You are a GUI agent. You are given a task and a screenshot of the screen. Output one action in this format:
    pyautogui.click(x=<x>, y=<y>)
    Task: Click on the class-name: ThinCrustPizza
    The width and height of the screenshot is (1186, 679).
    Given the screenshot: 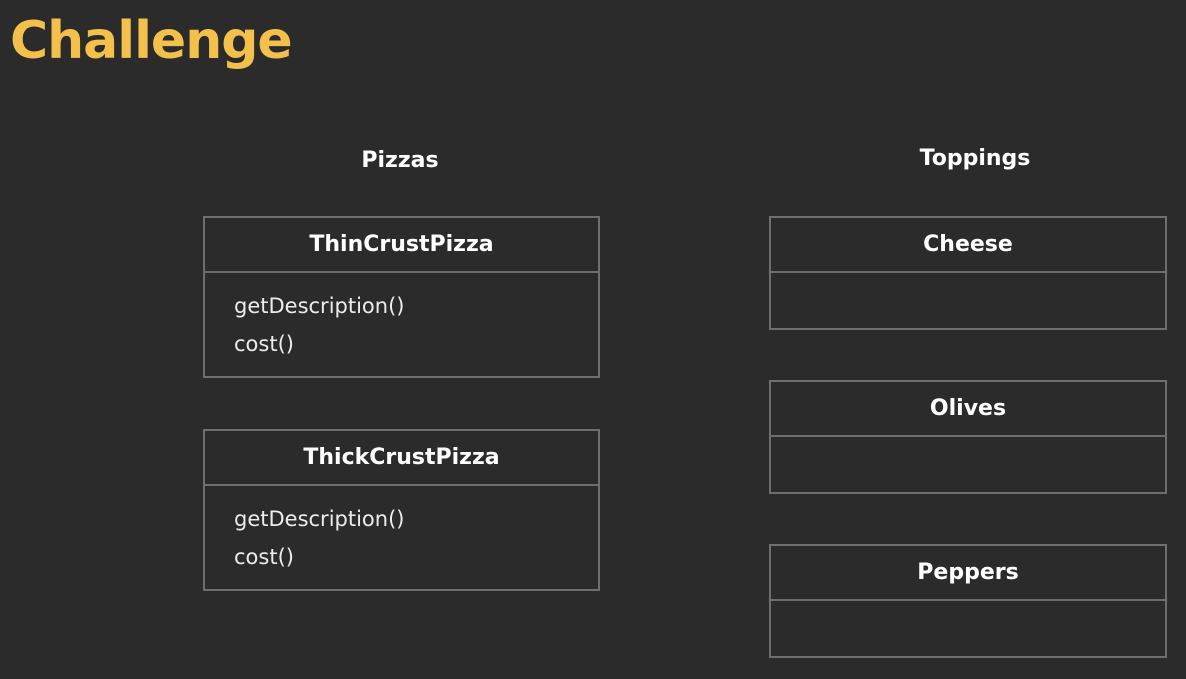 What is the action you would take?
    pyautogui.click(x=401, y=245)
    